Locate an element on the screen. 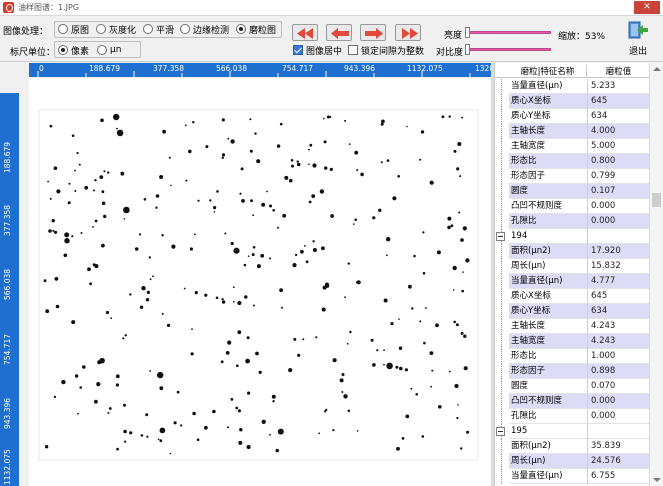 This screenshot has width=663, height=486. radio-grayscale: 灰度化 is located at coordinates (116, 29).